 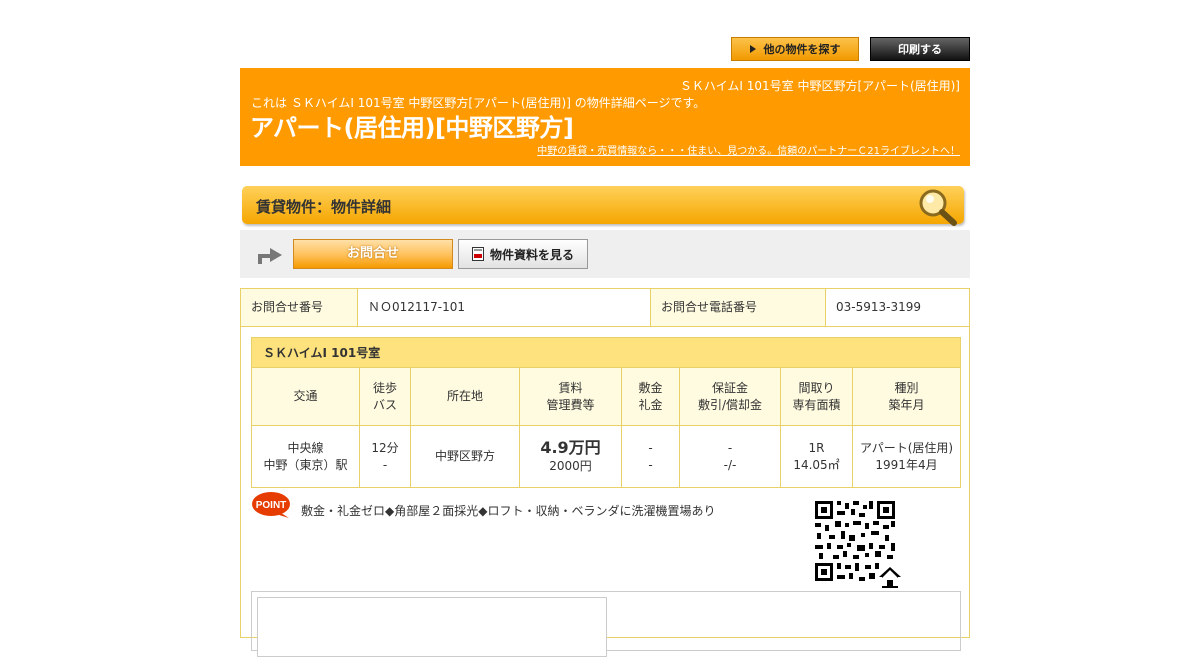 What do you see at coordinates (385, 396) in the screenshot?
I see `header-walk-bus: 徒歩 バス` at bounding box center [385, 396].